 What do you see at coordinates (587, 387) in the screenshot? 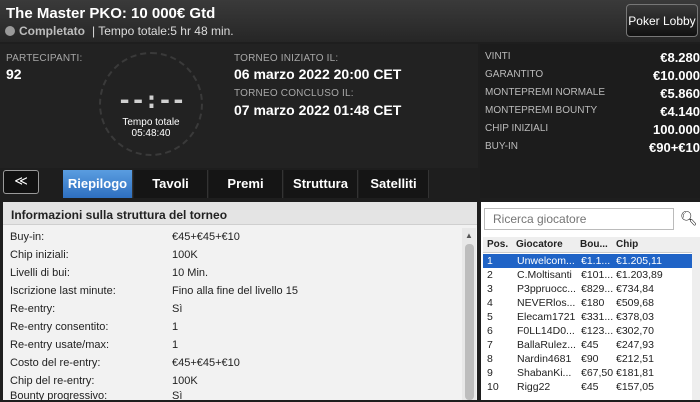
I see `table-row: 10 Rigg22 €45 €157,05` at bounding box center [587, 387].